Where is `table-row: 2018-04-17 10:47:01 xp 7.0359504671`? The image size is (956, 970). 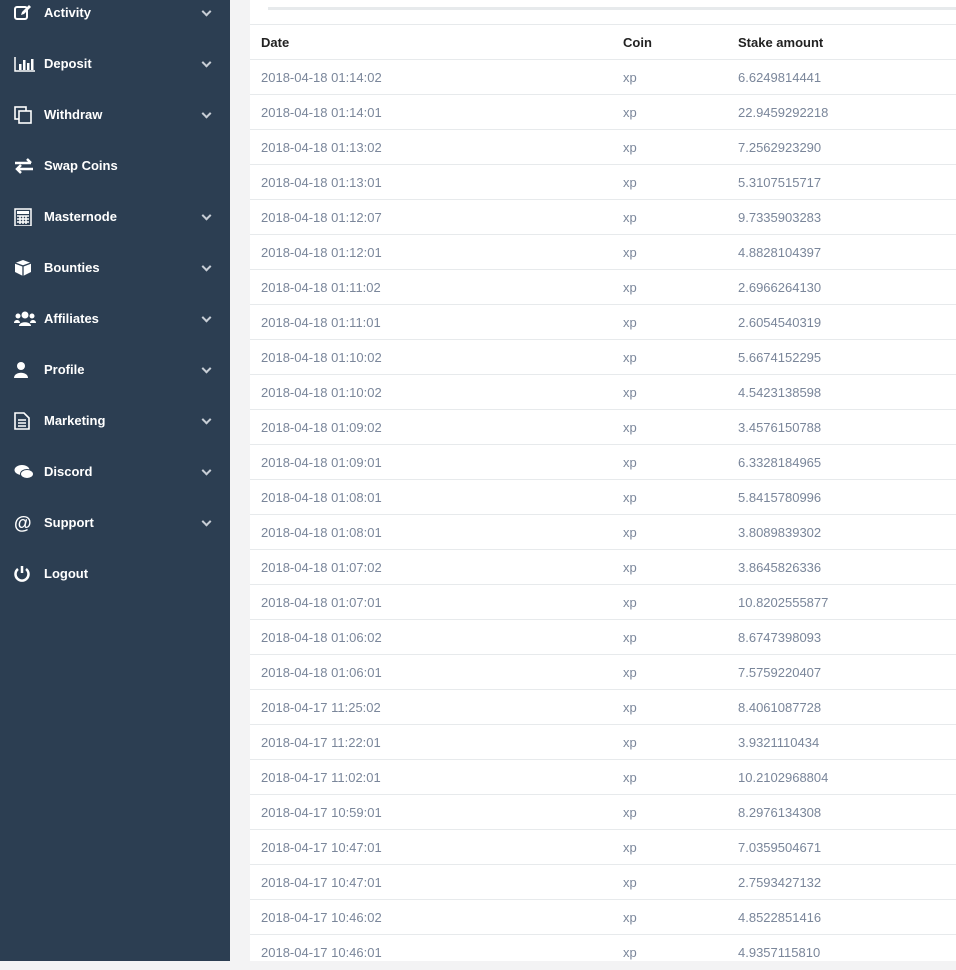
table-row: 2018-04-17 10:47:01 xp 7.0359504671 is located at coordinates (603, 847).